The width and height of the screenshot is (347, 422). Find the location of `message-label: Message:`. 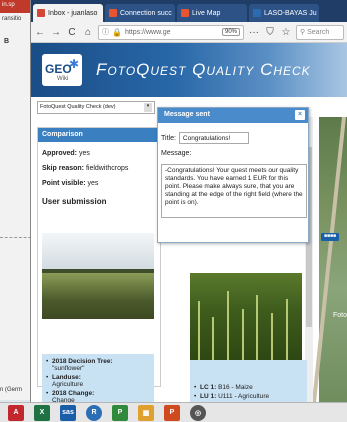

message-label: Message: is located at coordinates (176, 153).